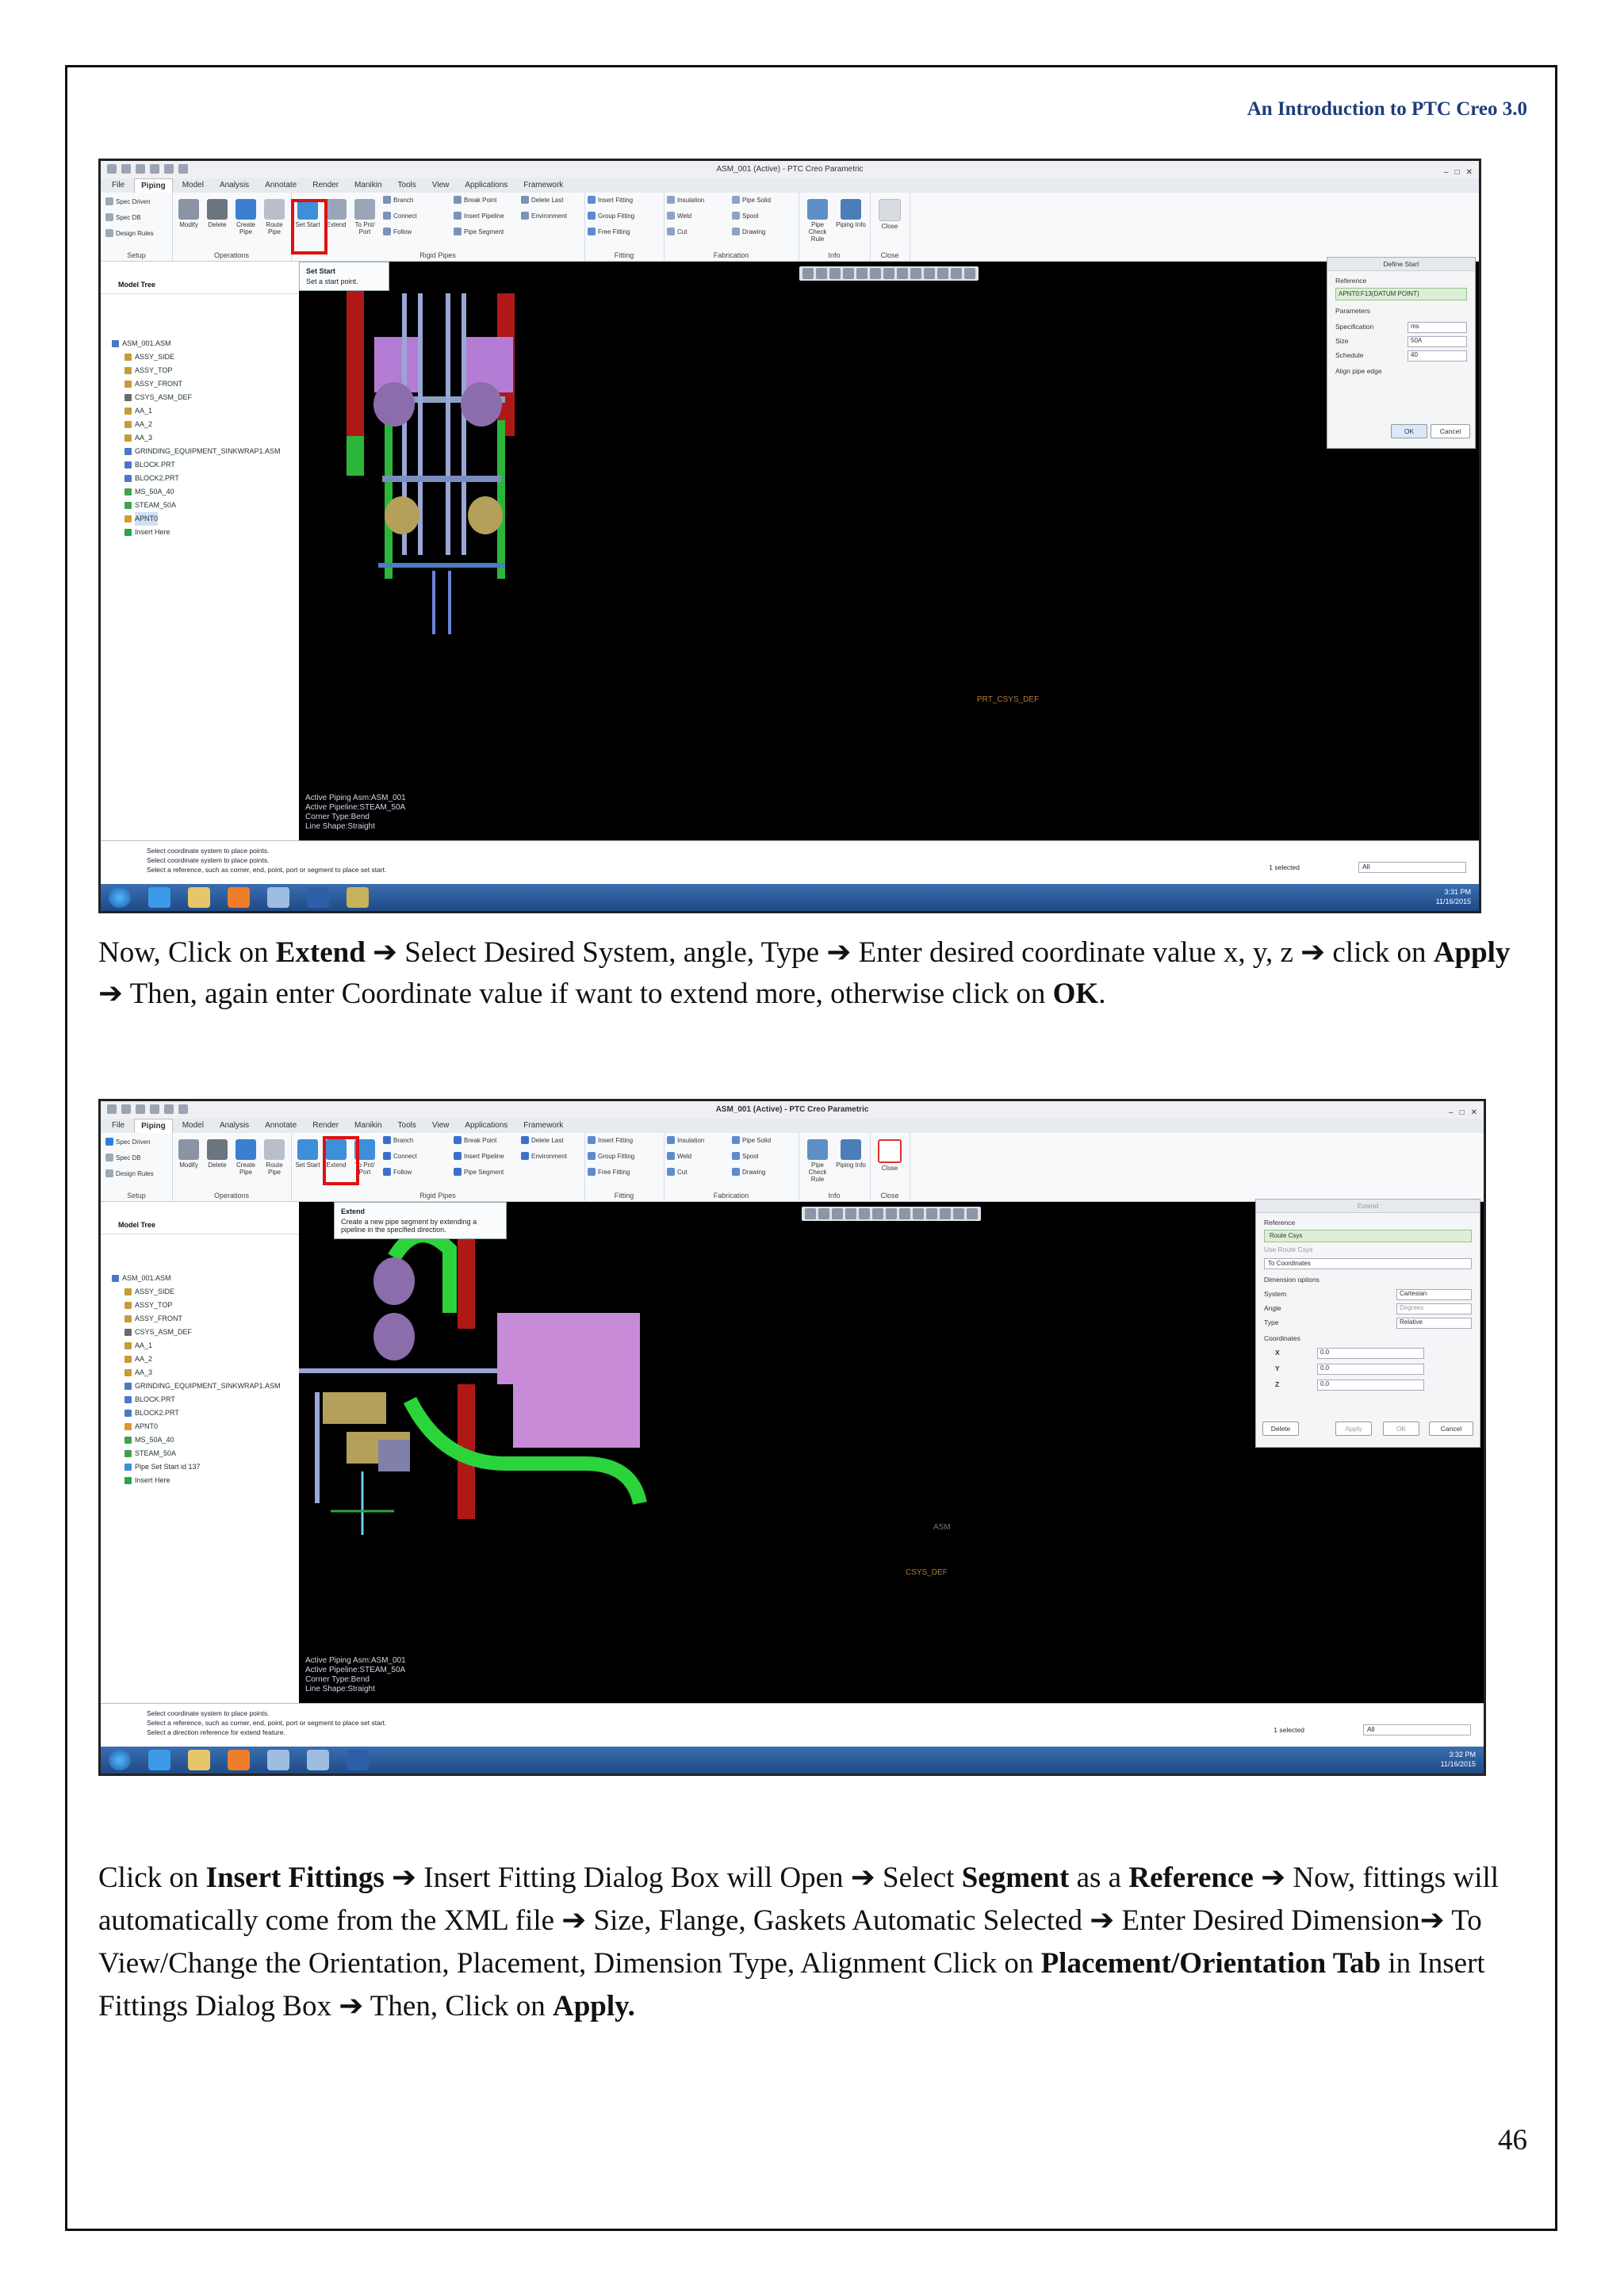 This screenshot has width=1624, height=2296. Describe the element at coordinates (479, 232) in the screenshot. I see `pipe-segment-item: Pipe Segment` at that location.